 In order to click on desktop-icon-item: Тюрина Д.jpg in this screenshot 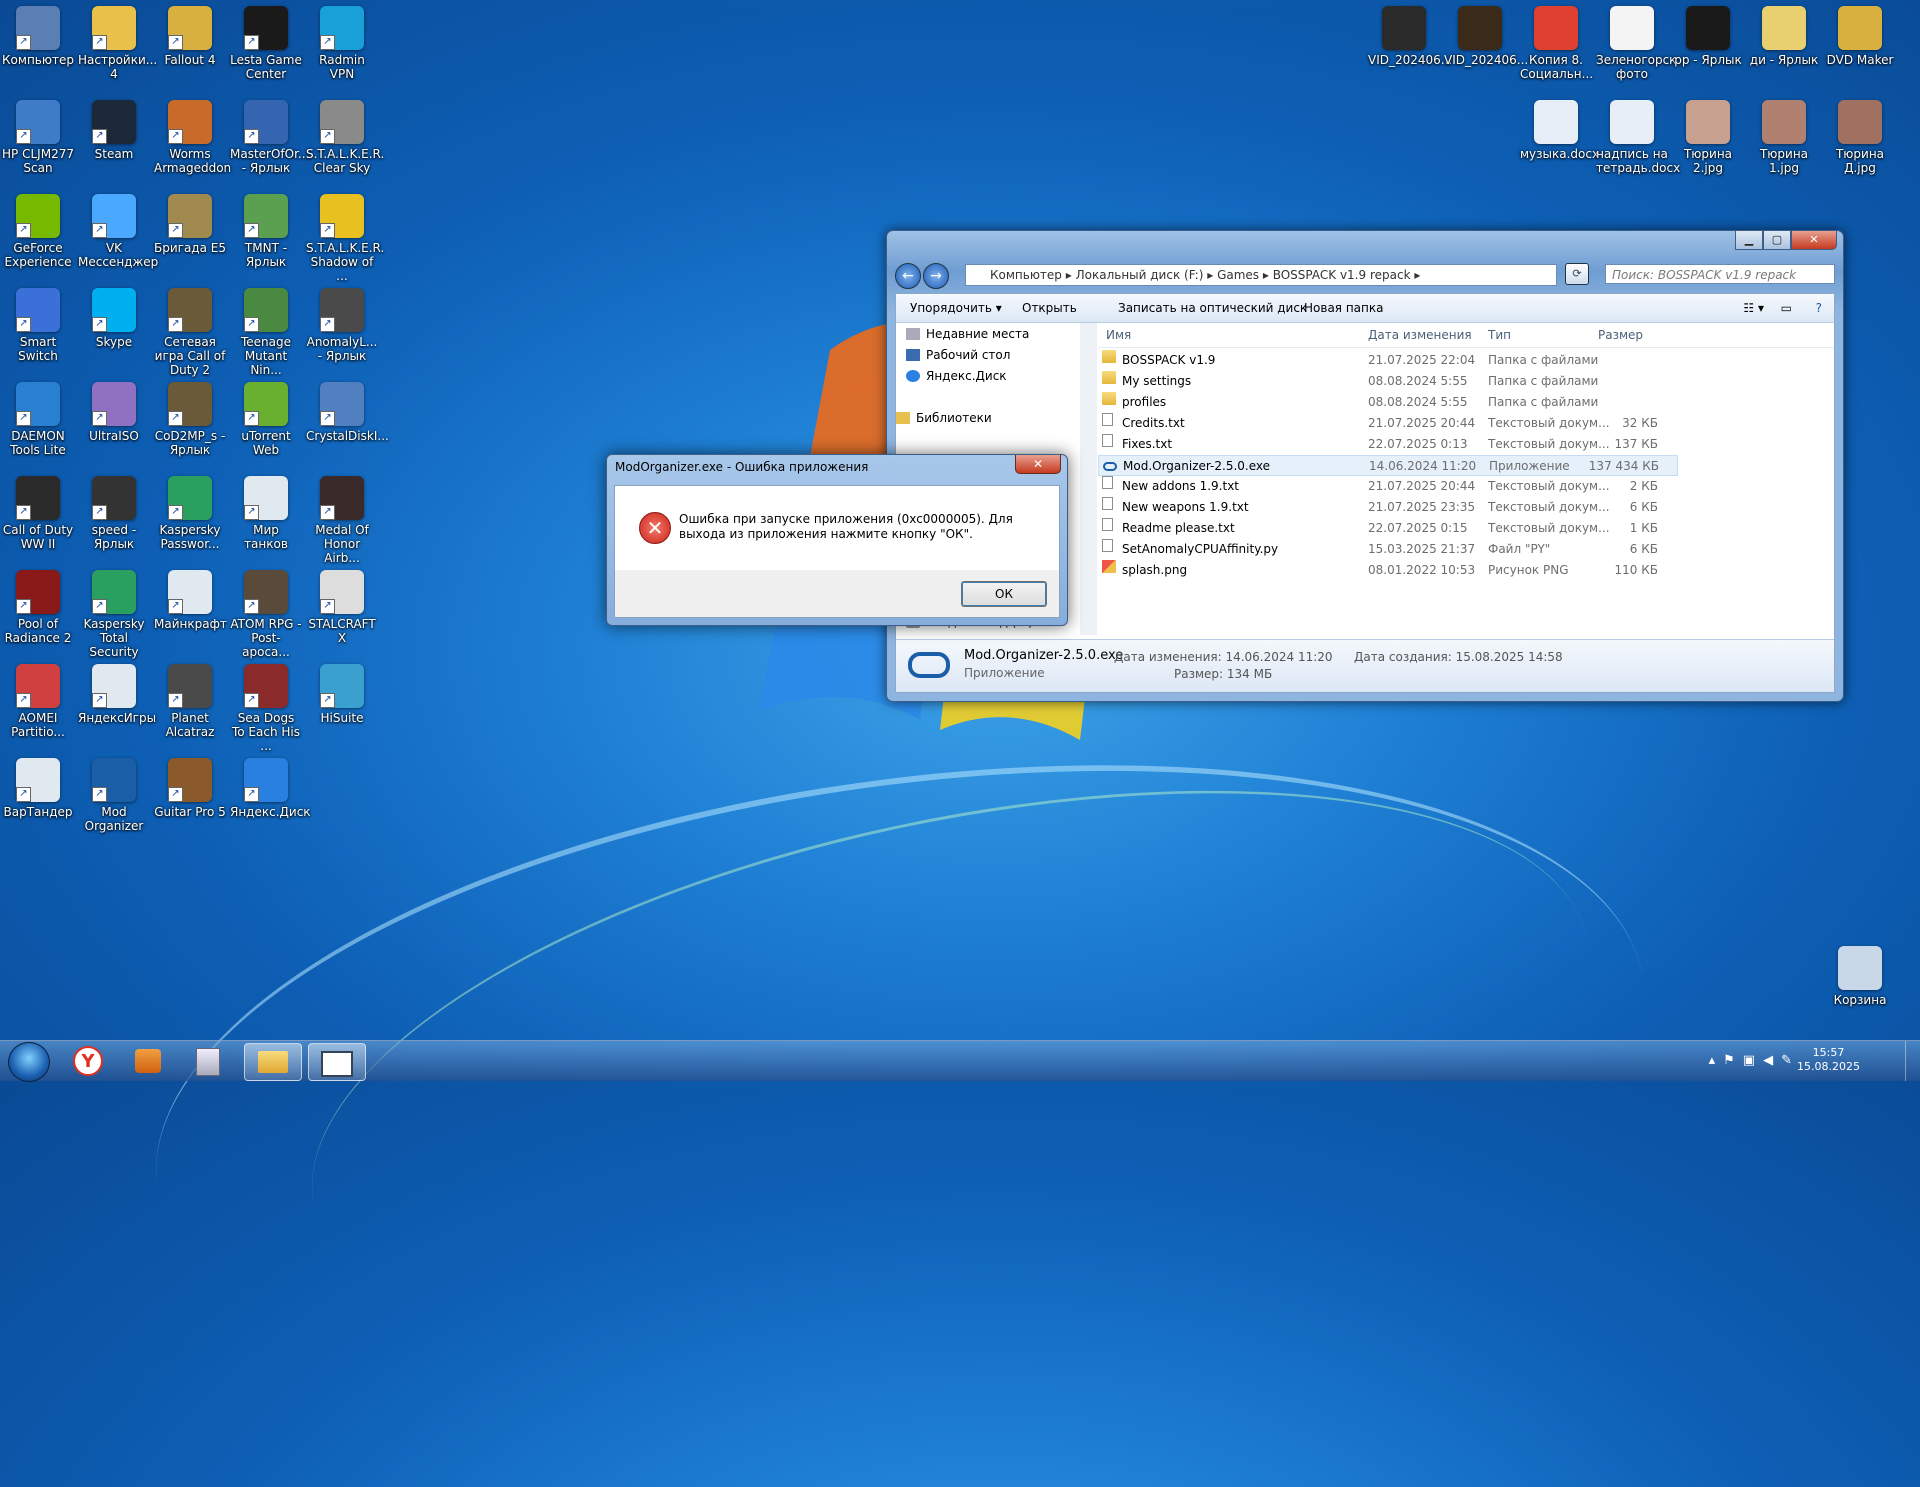, I will do `click(1860, 137)`.